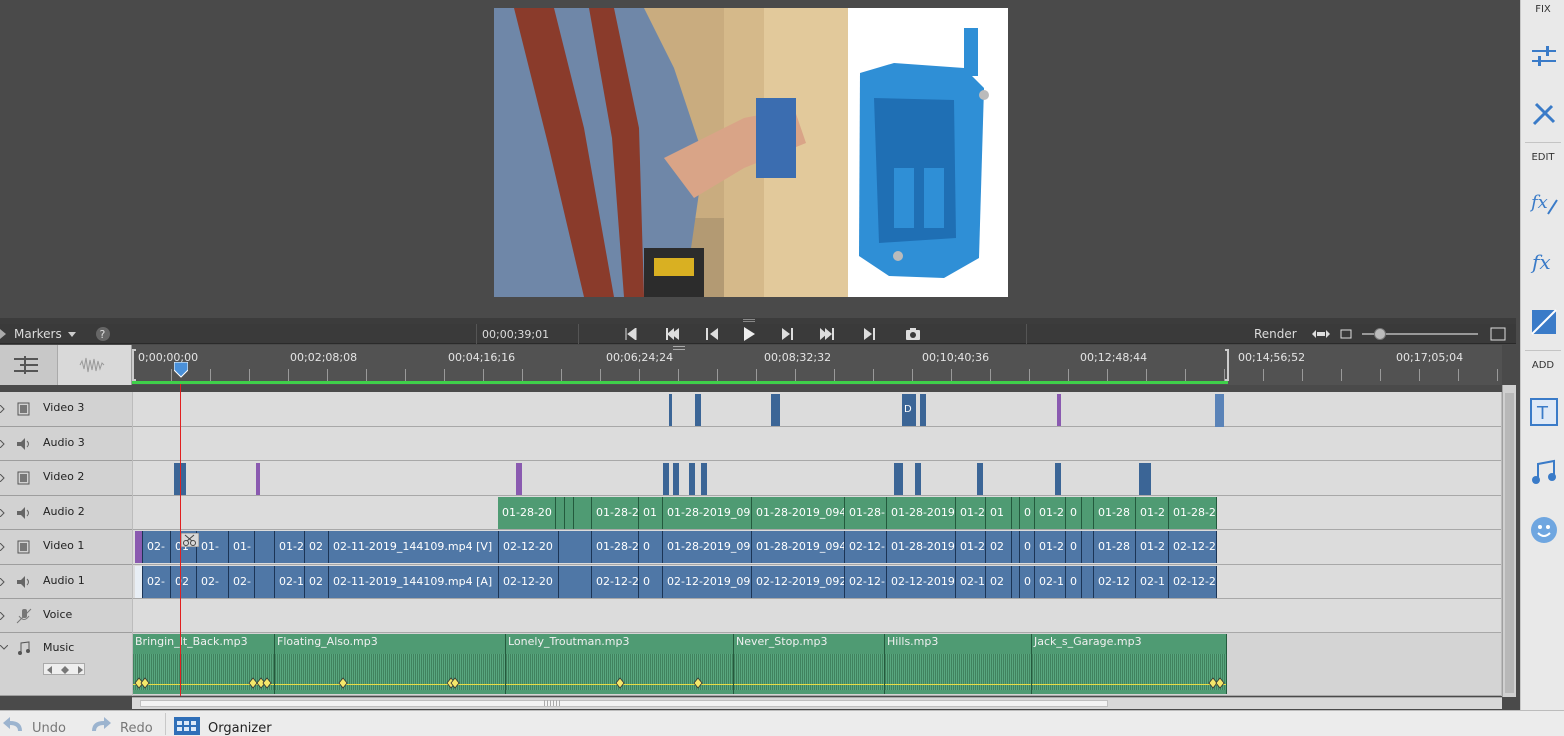  What do you see at coordinates (1544, 262) in the screenshot?
I see `fx-icon: fx` at bounding box center [1544, 262].